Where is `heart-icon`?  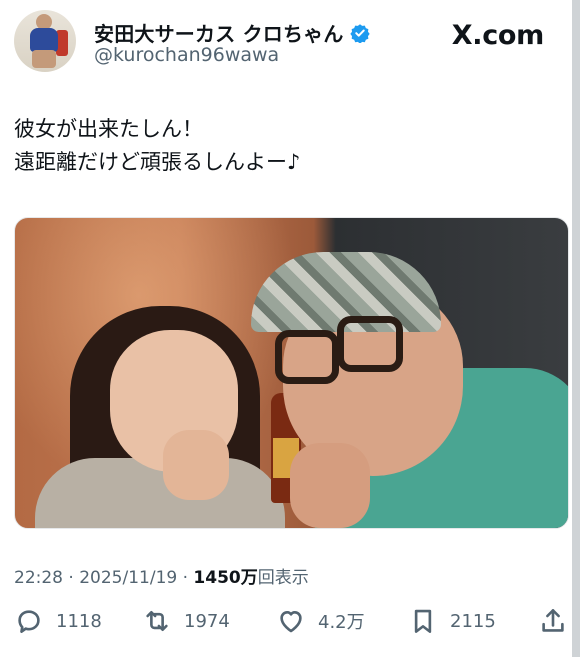 heart-icon is located at coordinates (291, 621).